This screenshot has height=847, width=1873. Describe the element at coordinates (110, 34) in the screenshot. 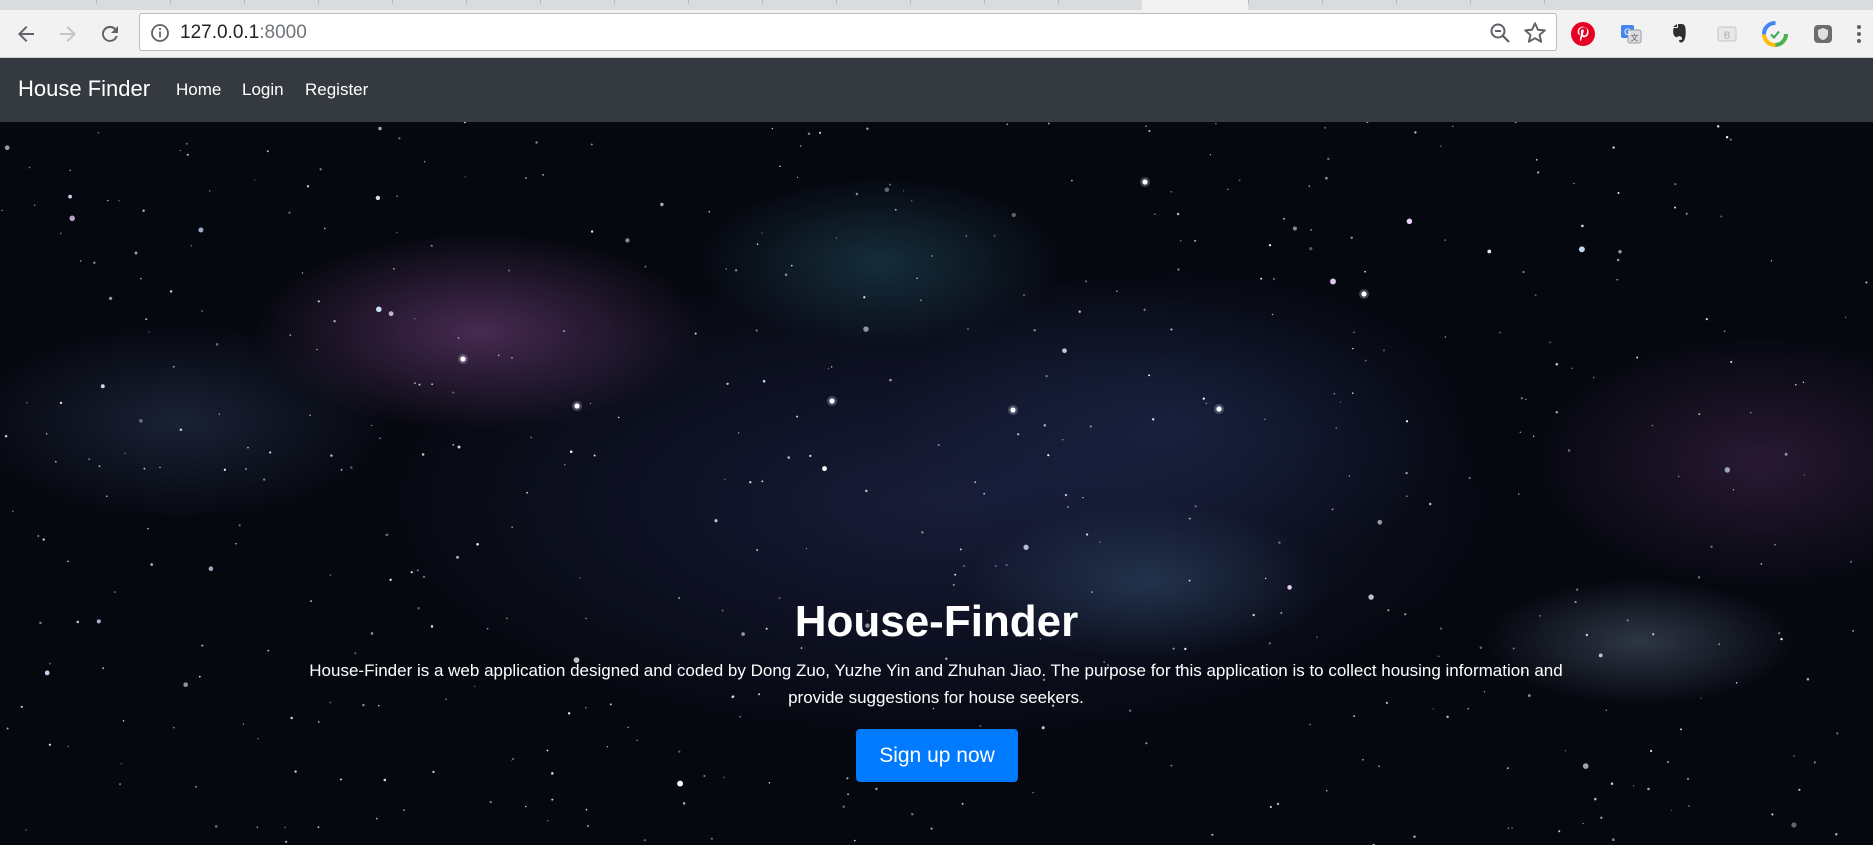

I see `reload-button` at that location.